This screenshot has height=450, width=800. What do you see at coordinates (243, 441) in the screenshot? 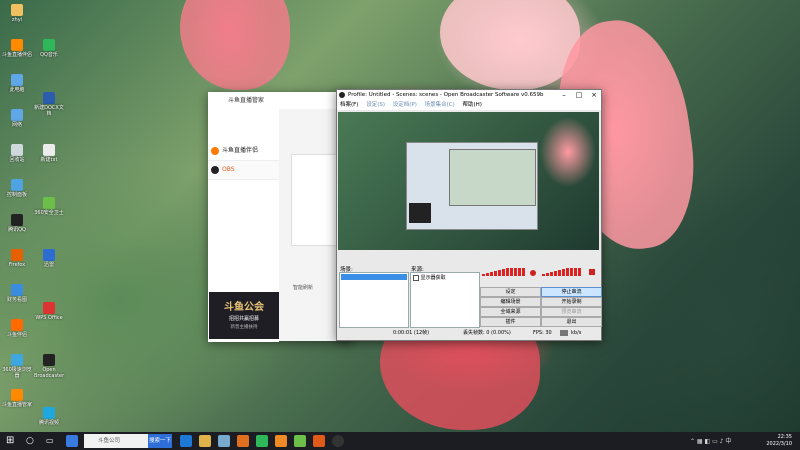
I see `douyu-taskbar-icon` at bounding box center [243, 441].